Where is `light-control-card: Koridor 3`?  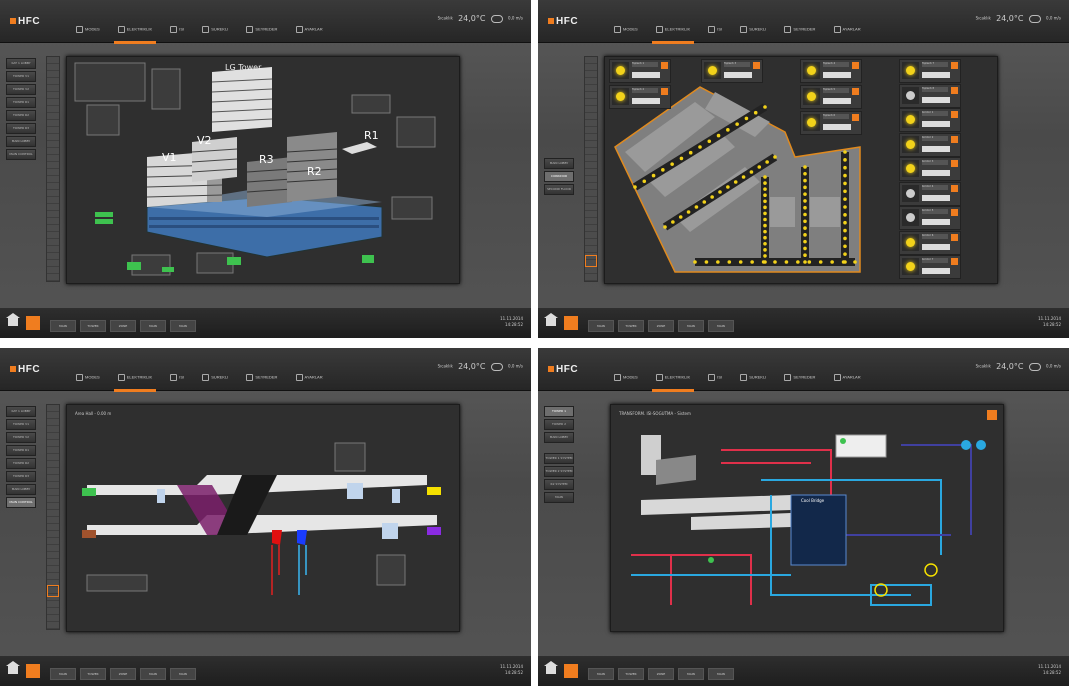
light-control-card: Koridor 3 is located at coordinates (930, 169).